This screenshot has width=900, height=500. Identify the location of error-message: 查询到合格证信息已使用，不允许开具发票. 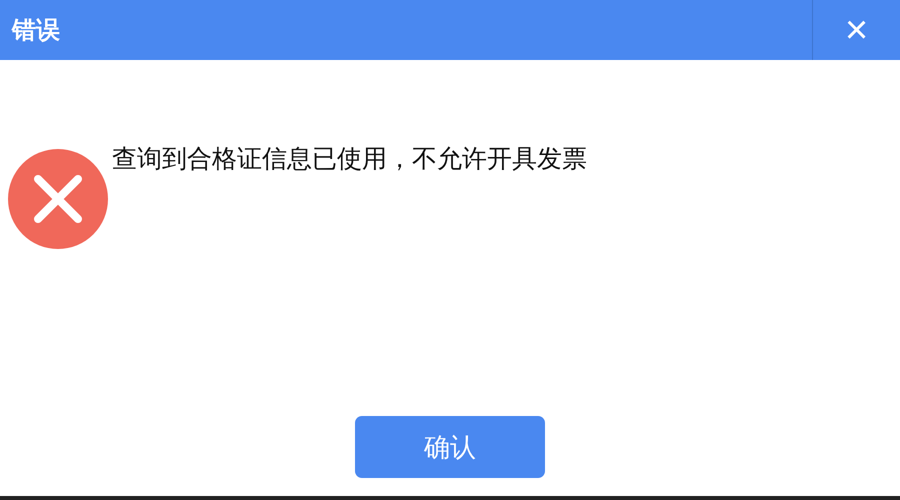
(349, 159).